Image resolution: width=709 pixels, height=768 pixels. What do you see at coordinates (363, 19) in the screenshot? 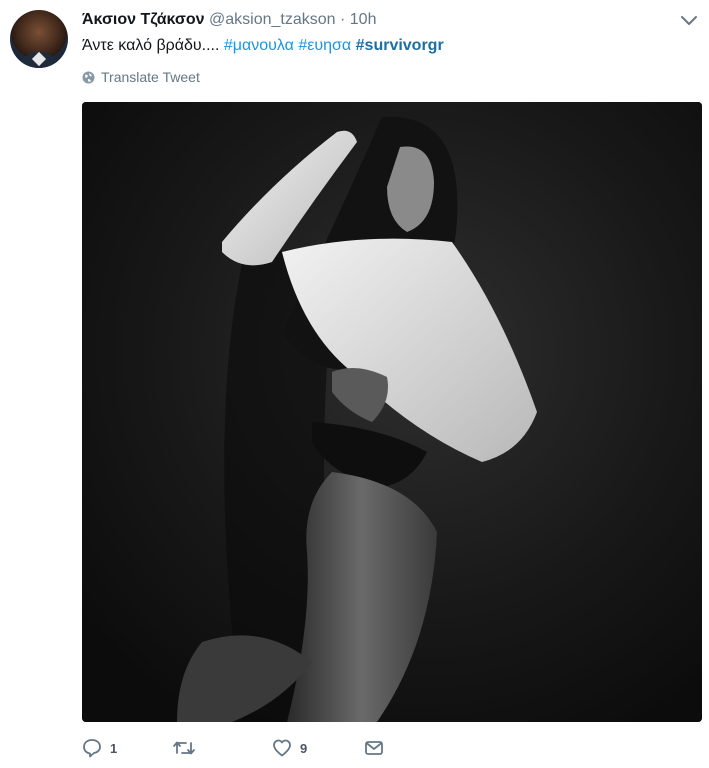
I see `timestamp: 10h` at bounding box center [363, 19].